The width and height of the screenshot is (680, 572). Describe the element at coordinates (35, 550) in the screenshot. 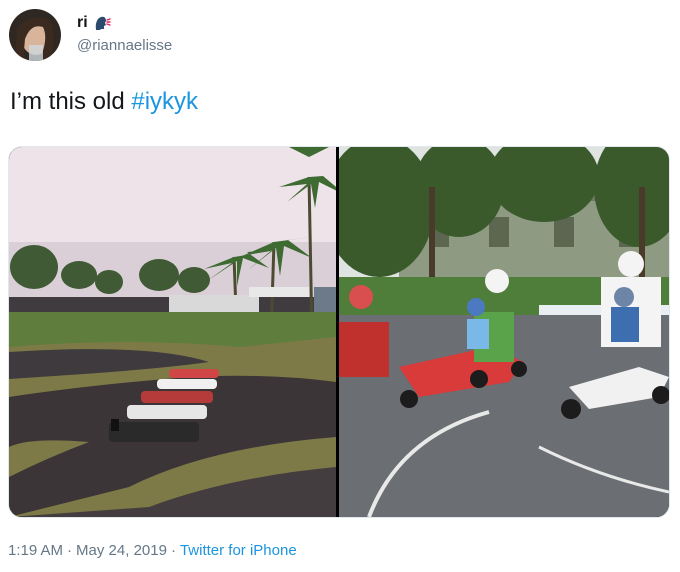

I see `tweet-time: 1:19 AM` at that location.